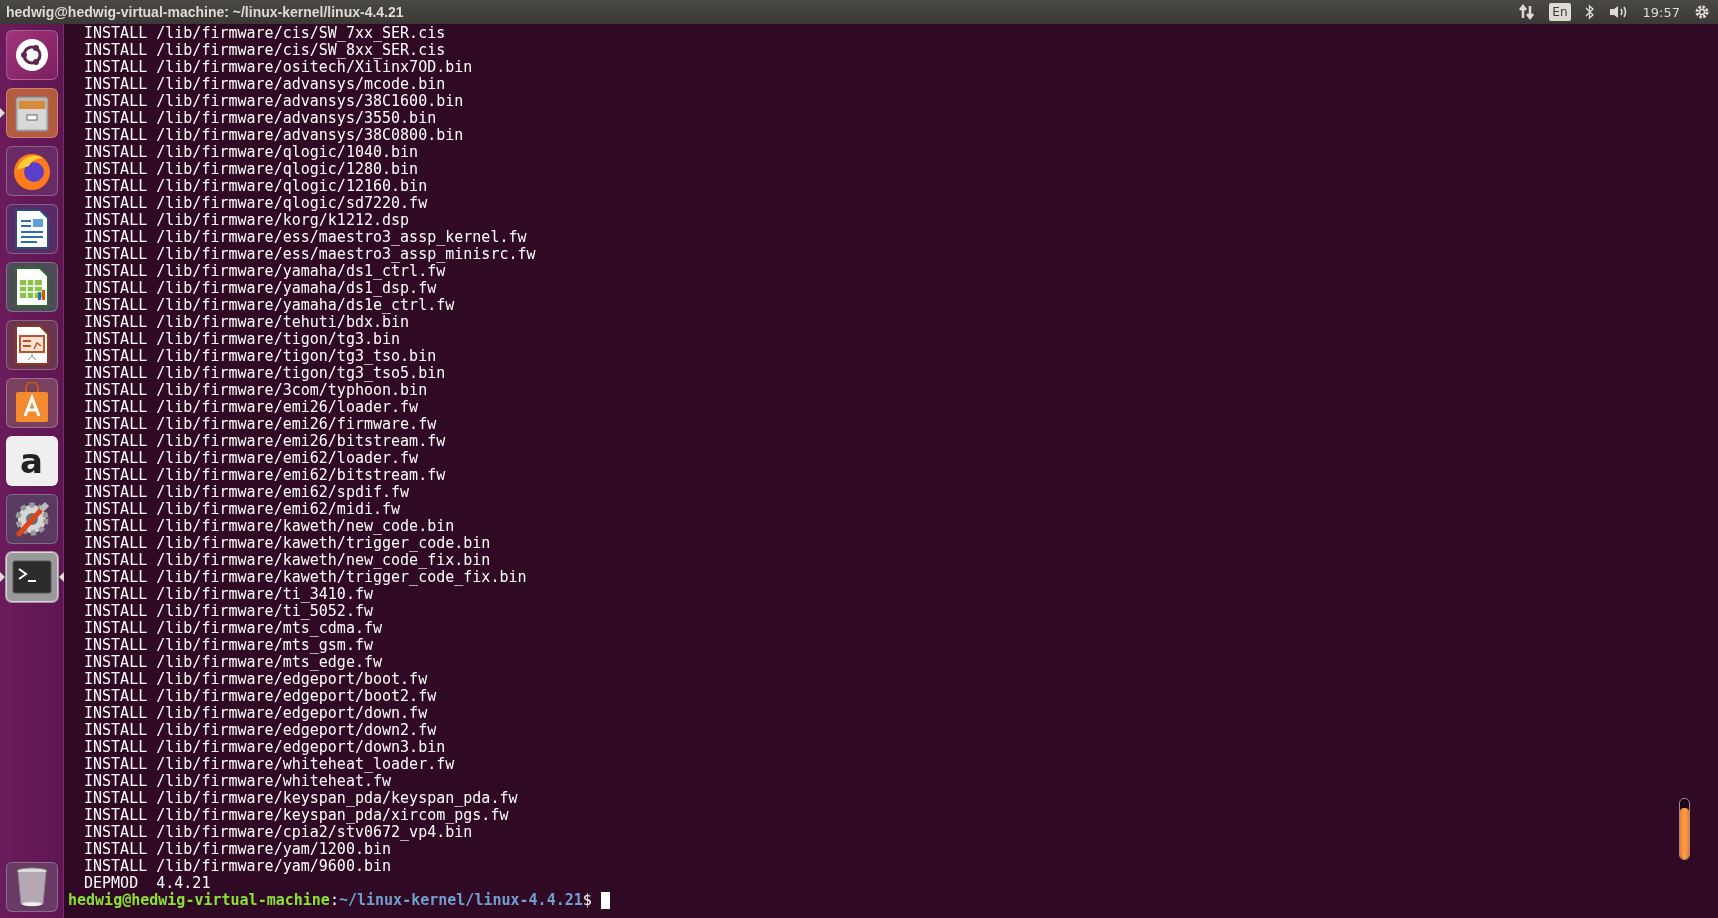 The image size is (1718, 918). What do you see at coordinates (243, 339) in the screenshot?
I see `output-line: INSTALL /lib/firmware/tigon/tg3.bin` at bounding box center [243, 339].